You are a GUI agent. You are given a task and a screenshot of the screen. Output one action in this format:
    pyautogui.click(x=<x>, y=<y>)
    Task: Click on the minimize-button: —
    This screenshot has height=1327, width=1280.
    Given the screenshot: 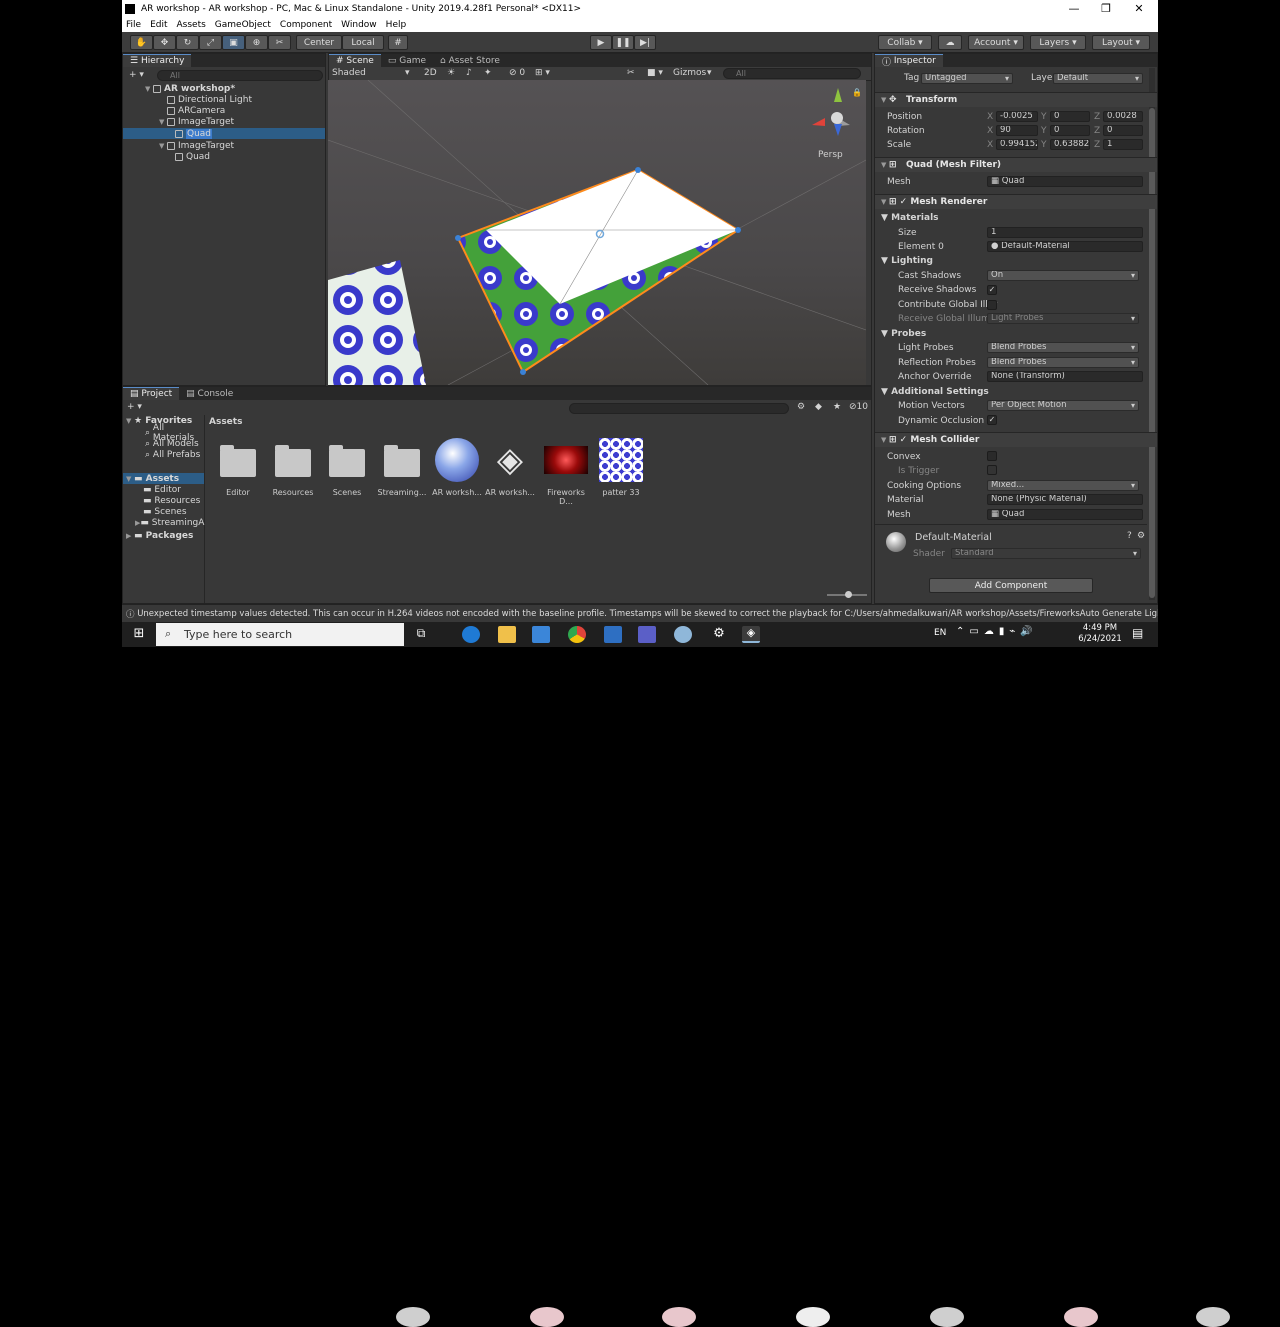 What is the action you would take?
    pyautogui.click(x=1074, y=8)
    